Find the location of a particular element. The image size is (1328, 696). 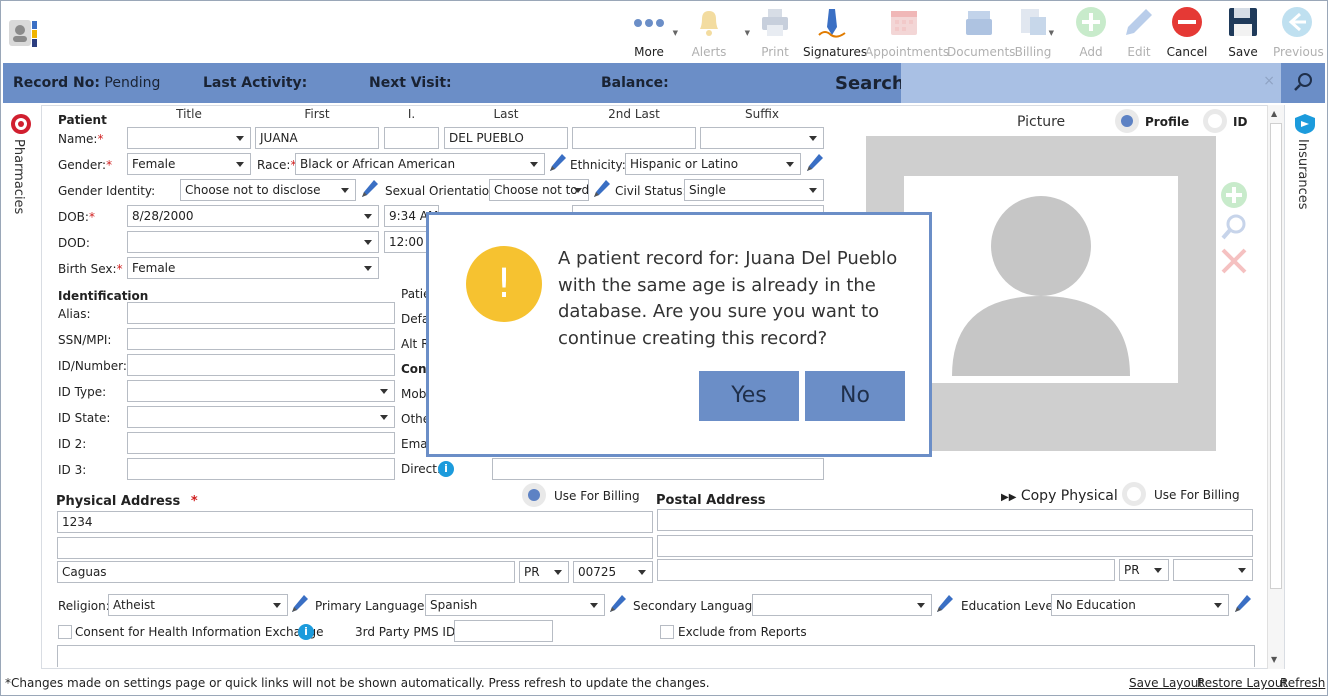

edit-education-pencil-icon is located at coordinates (1243, 604).